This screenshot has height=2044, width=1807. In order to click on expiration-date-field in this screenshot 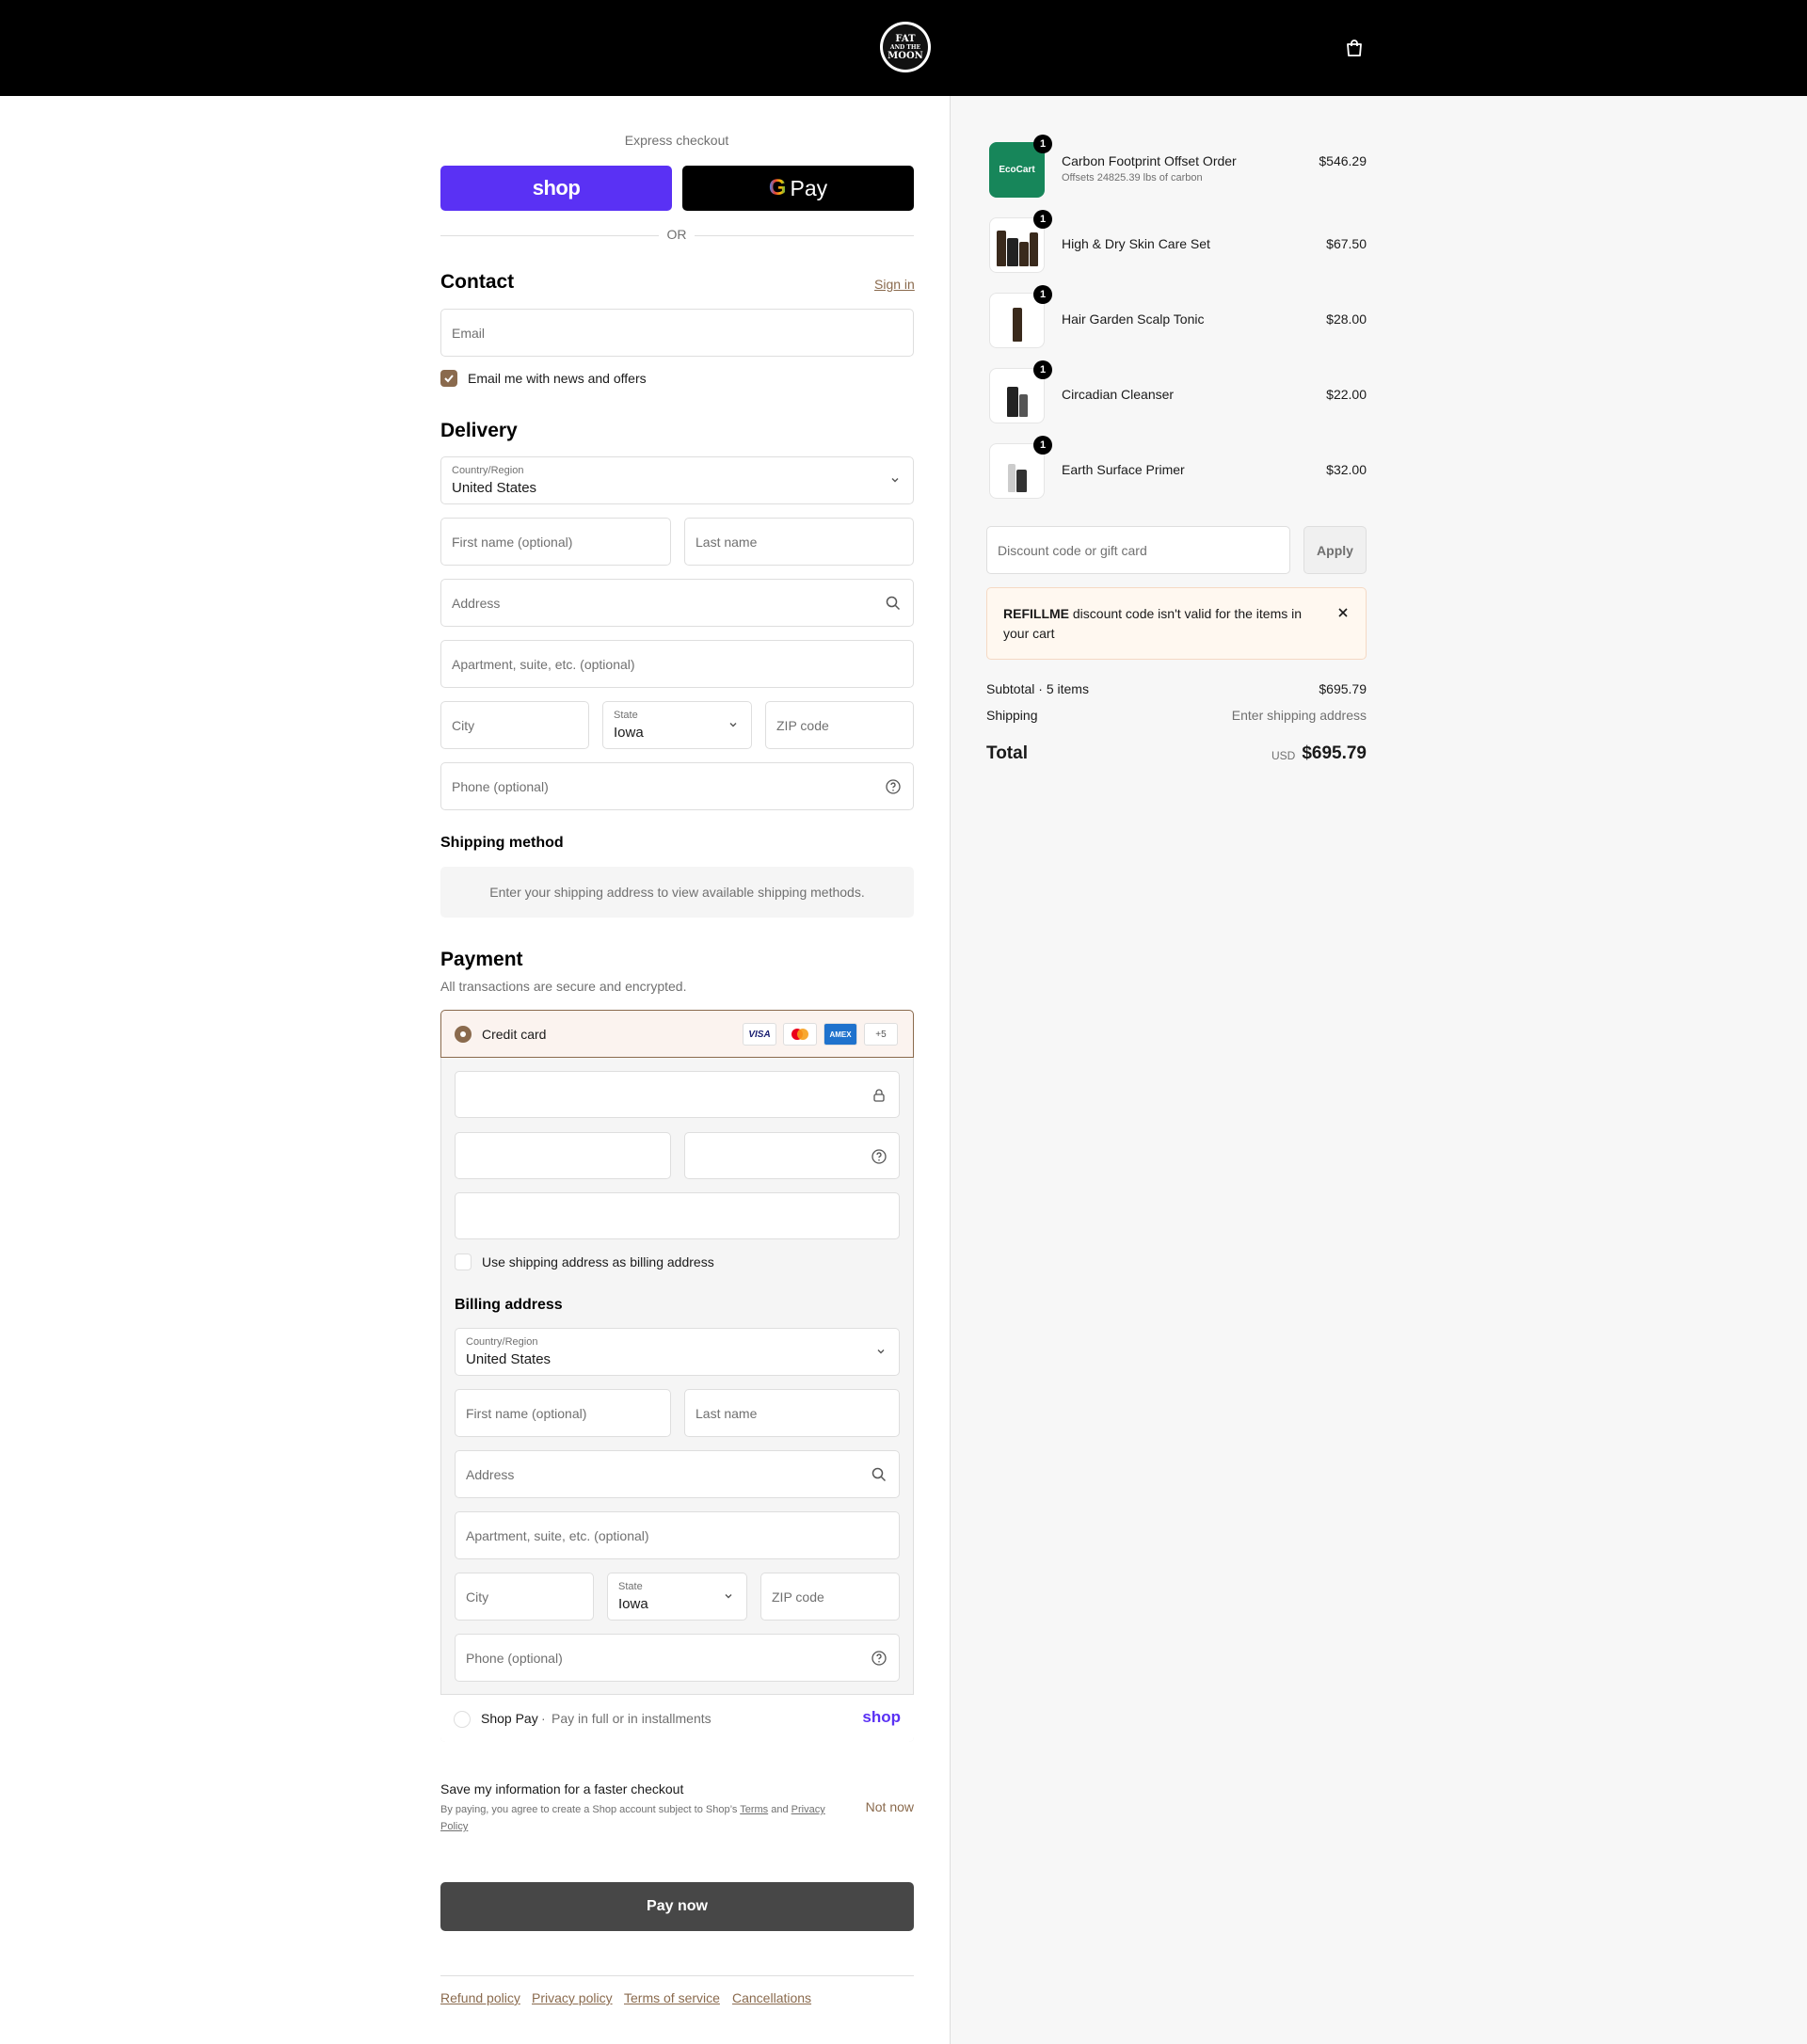, I will do `click(563, 1155)`.